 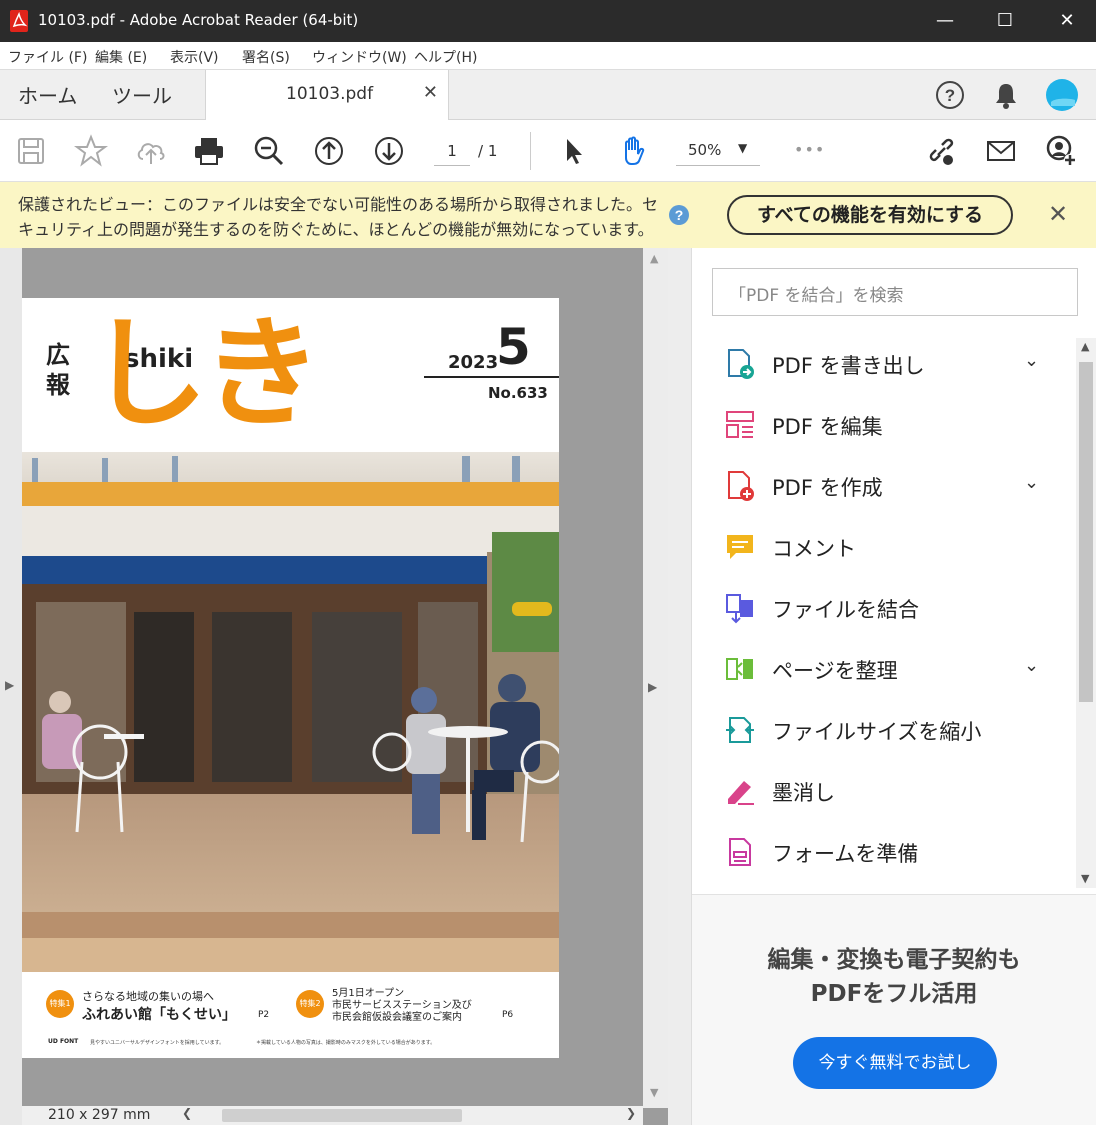 What do you see at coordinates (740, 425) in the screenshot?
I see `edit-pdf-icon` at bounding box center [740, 425].